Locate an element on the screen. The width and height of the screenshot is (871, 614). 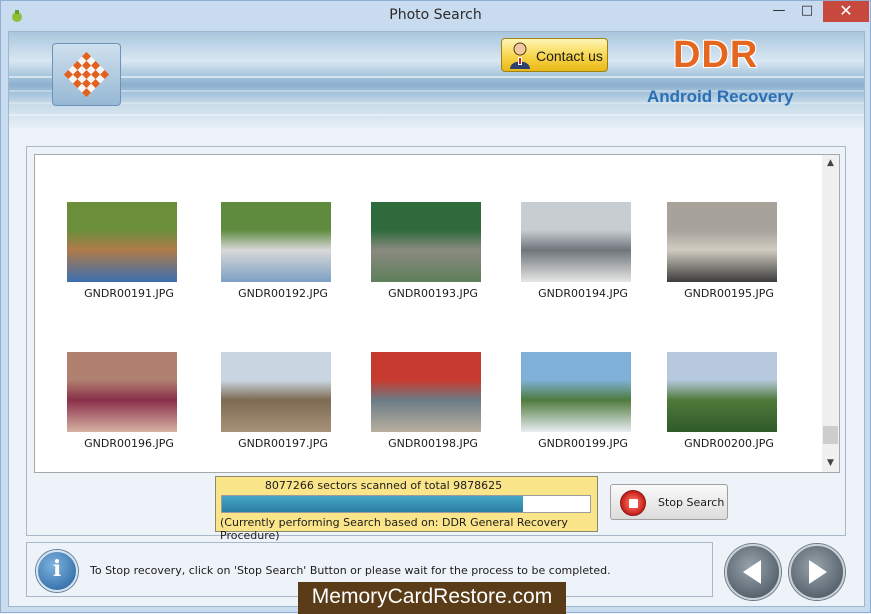
photo-thumbnail: GNDR00197.JPG is located at coordinates (296, 407).